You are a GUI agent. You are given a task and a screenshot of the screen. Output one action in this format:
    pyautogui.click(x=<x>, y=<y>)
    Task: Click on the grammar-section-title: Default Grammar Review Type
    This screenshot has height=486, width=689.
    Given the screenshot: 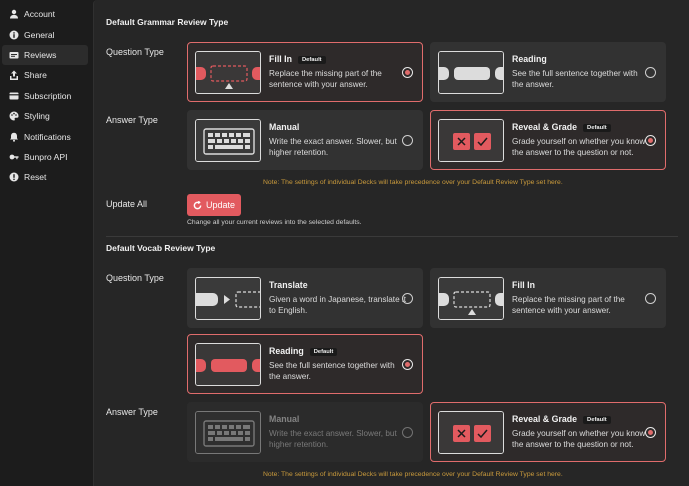 What is the action you would take?
    pyautogui.click(x=167, y=22)
    